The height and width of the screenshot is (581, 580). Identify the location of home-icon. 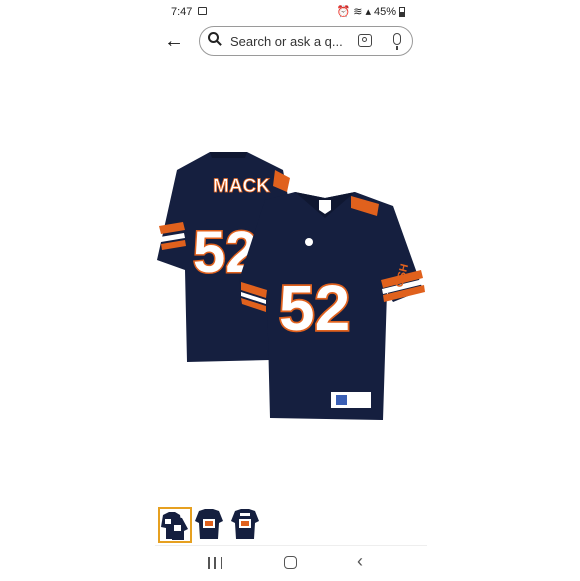
(290, 562).